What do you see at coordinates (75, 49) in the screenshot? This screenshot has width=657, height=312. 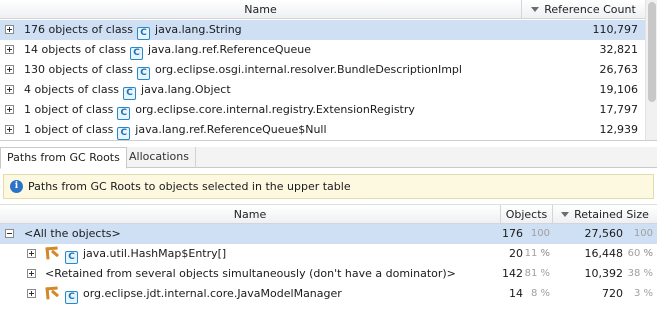 I see `row-label: 14 objects of class` at bounding box center [75, 49].